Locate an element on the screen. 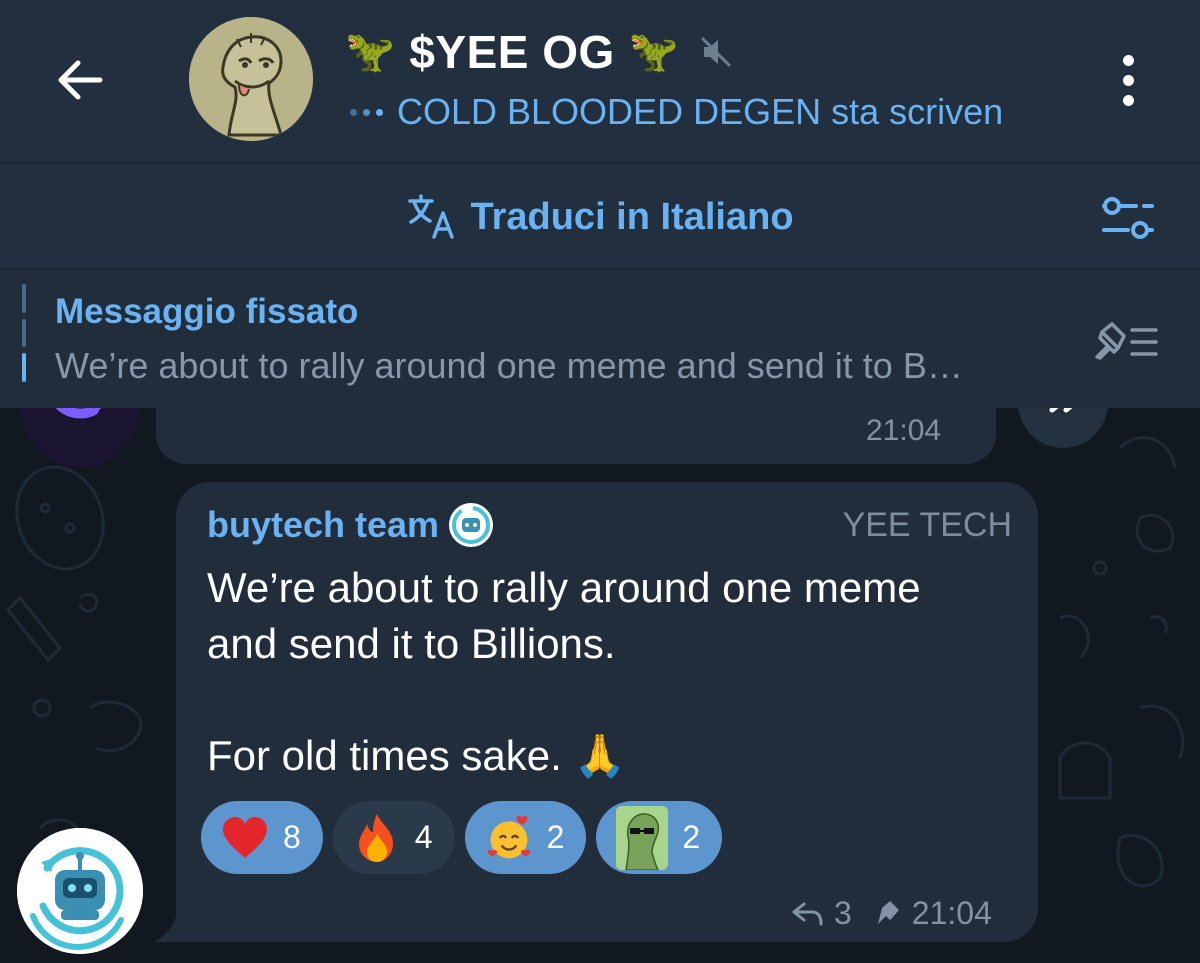 This screenshot has height=963, width=1200. settings-sliders-icon is located at coordinates (1128, 218).